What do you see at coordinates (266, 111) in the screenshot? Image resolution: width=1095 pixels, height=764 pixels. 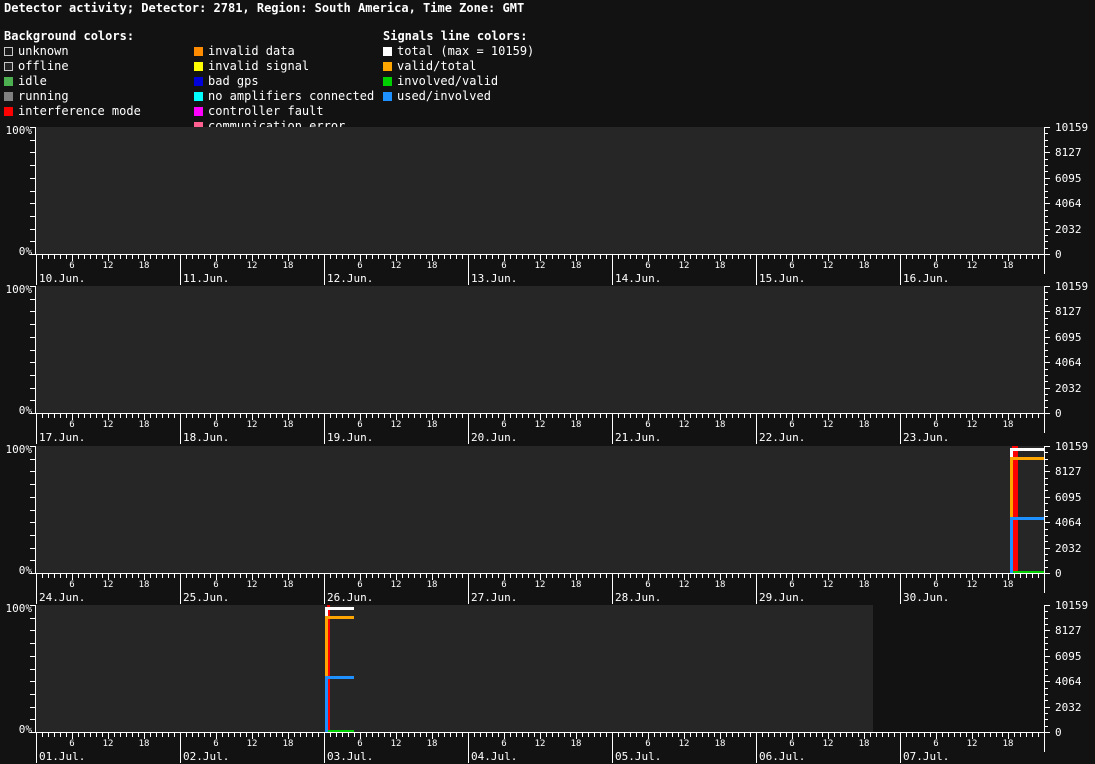 I see `legend-background-label: controller fault` at bounding box center [266, 111].